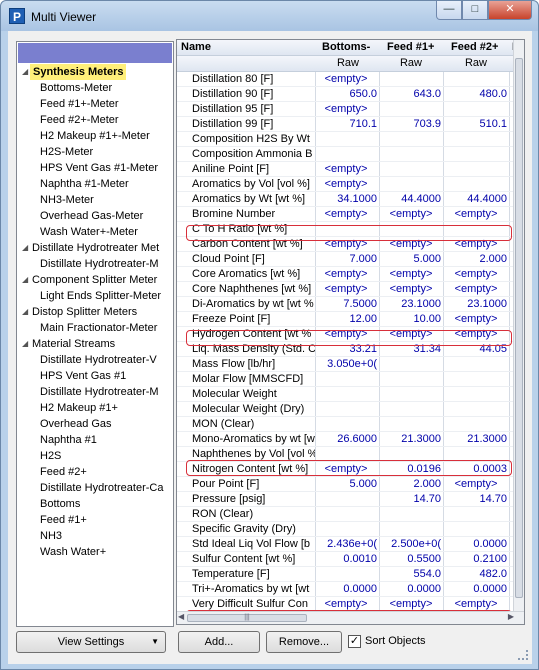  Describe the element at coordinates (247, 618) in the screenshot. I see `horizontal-scroll-thumb: |||` at that location.